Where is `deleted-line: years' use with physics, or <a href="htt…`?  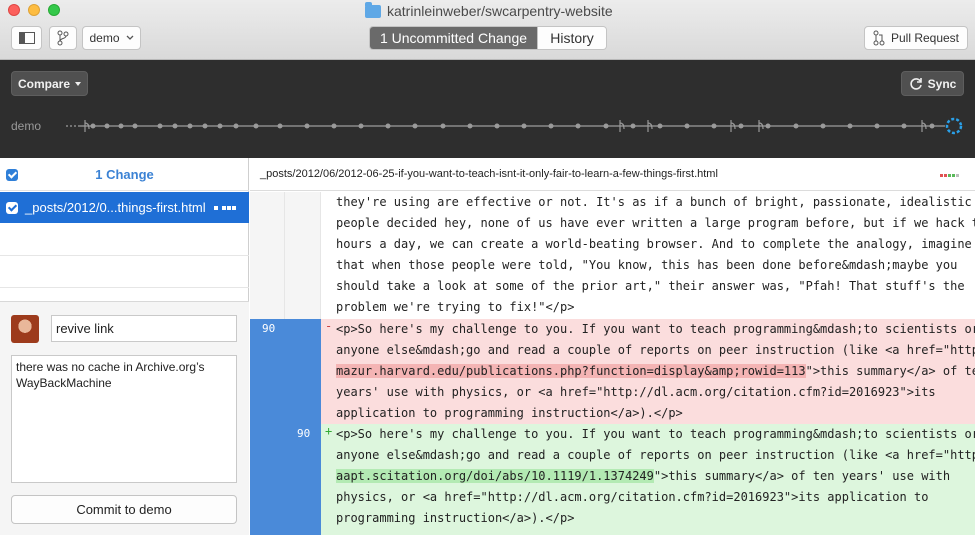
deleted-line: years' use with physics, or <a href="htt… is located at coordinates (636, 392).